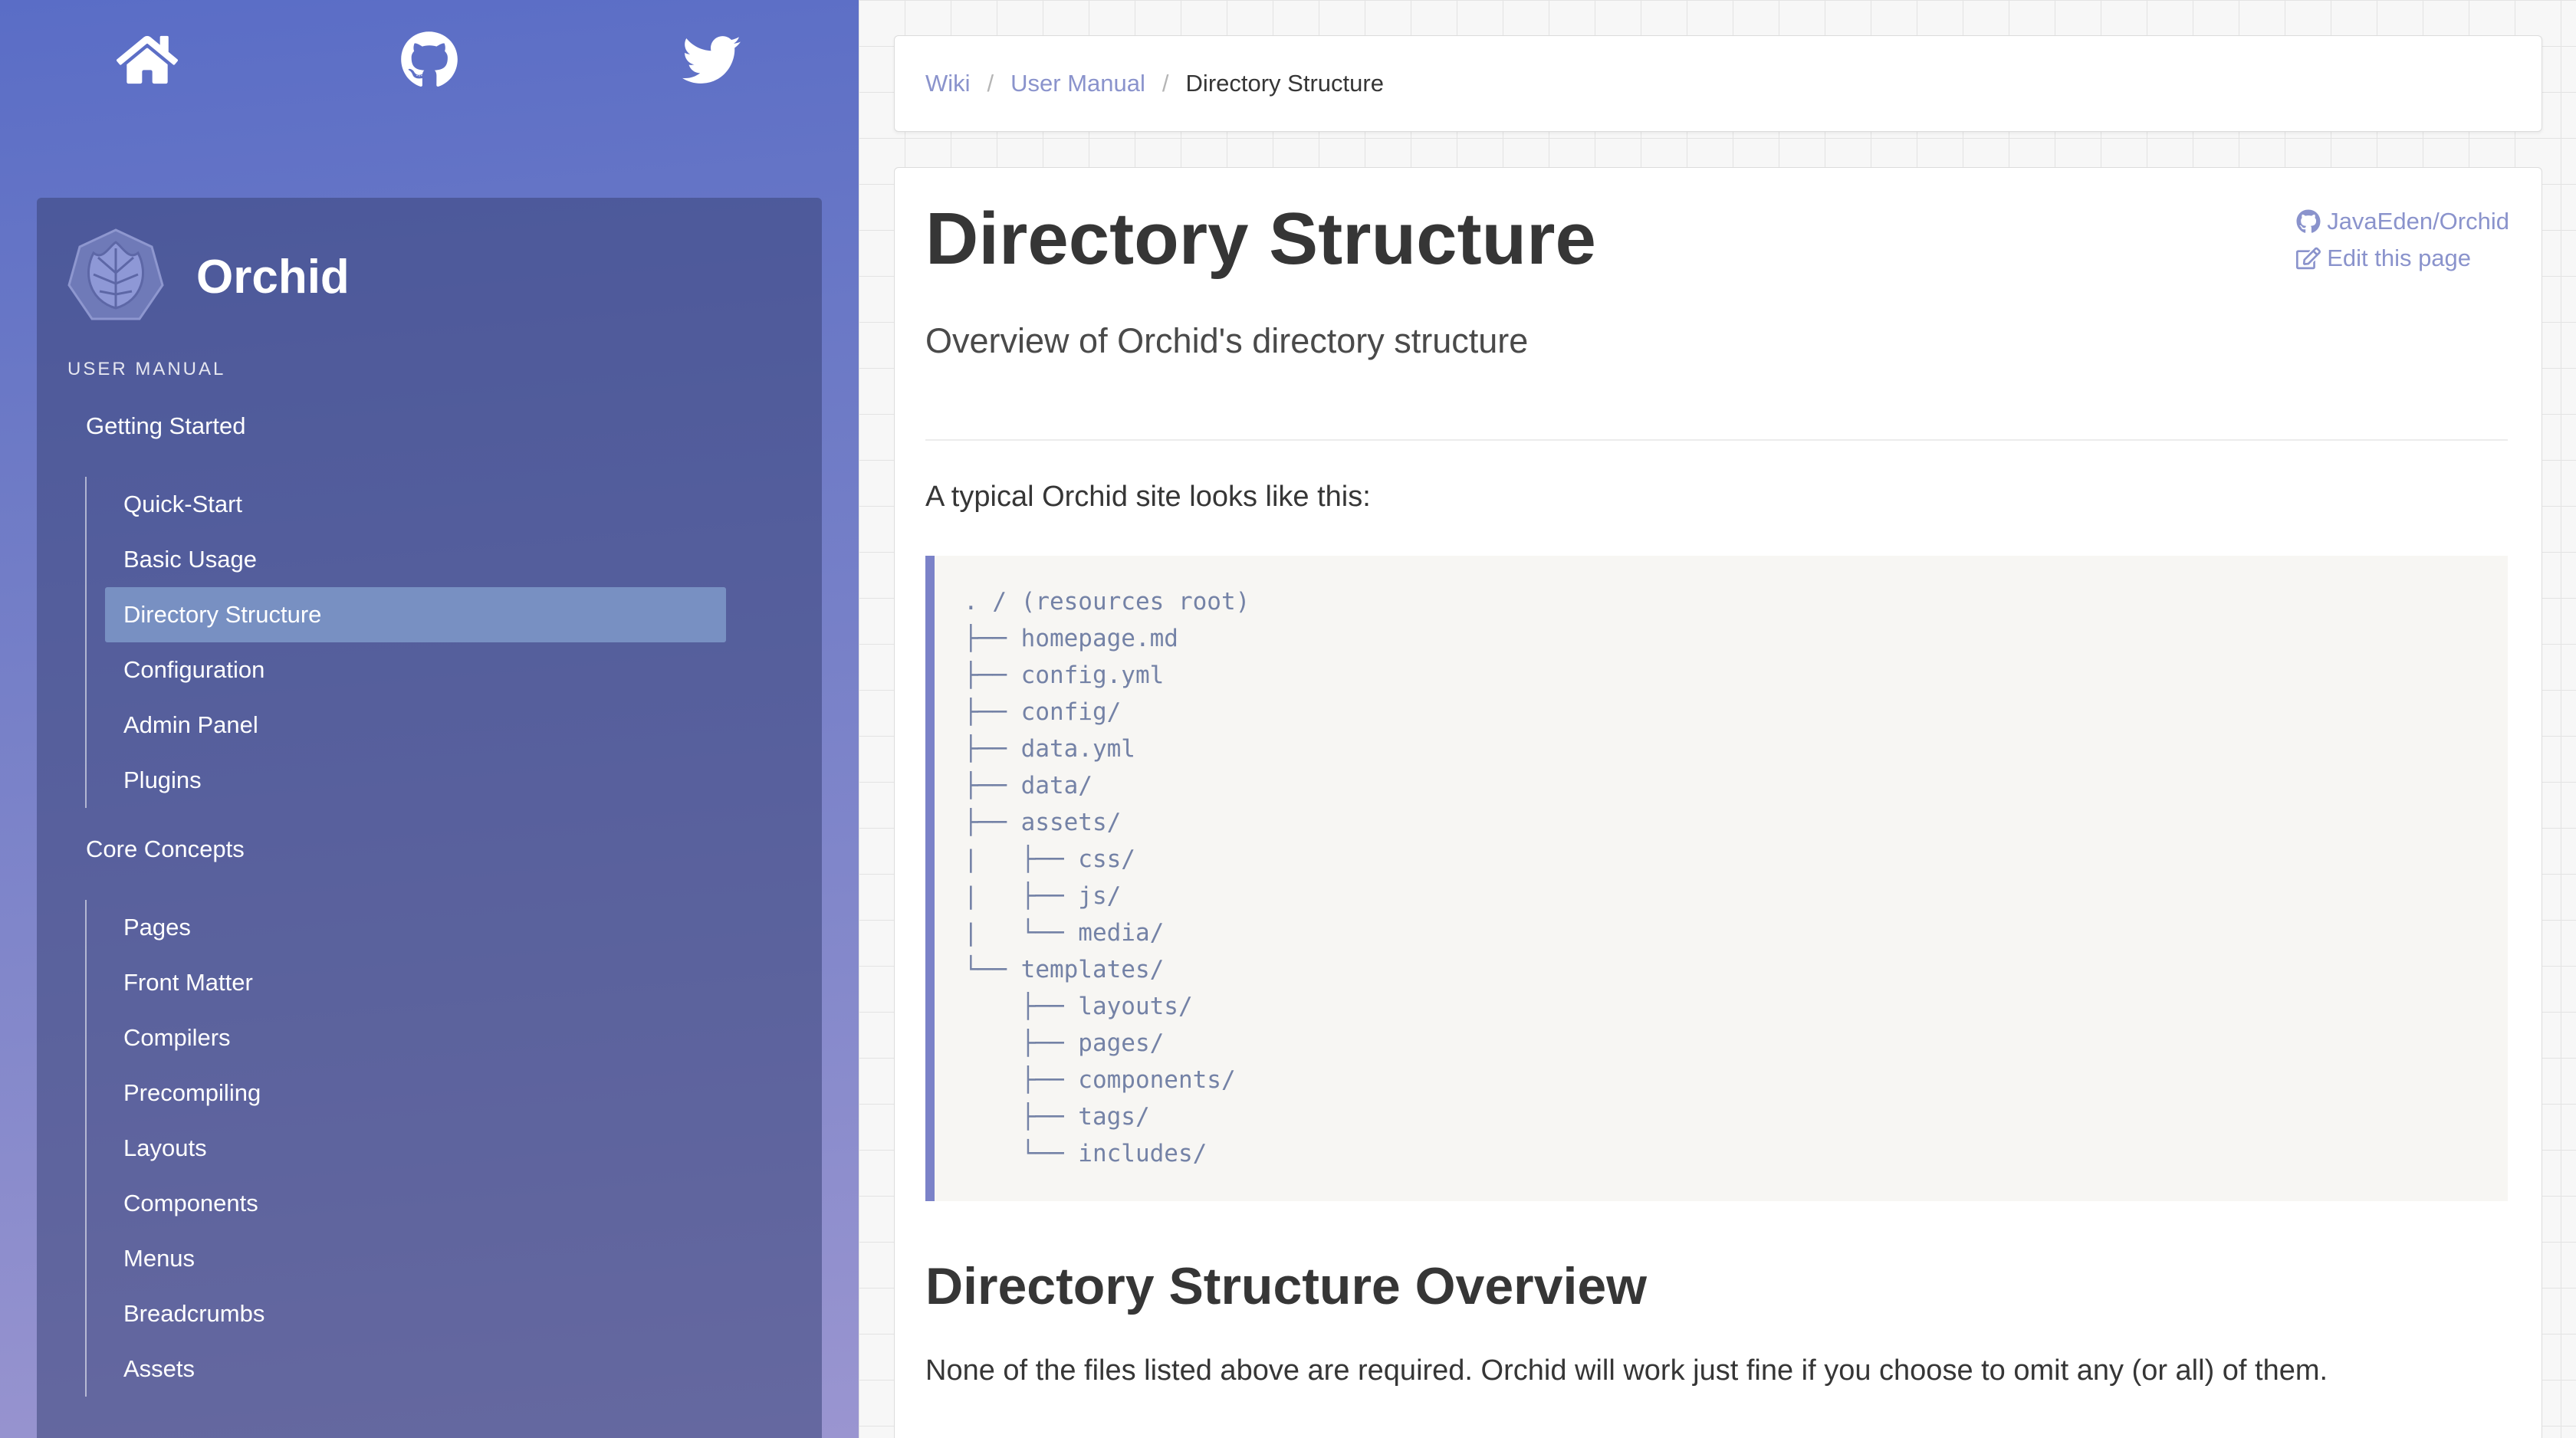  Describe the element at coordinates (194, 669) in the screenshot. I see `sidebar-item-label: Configuration` at that location.